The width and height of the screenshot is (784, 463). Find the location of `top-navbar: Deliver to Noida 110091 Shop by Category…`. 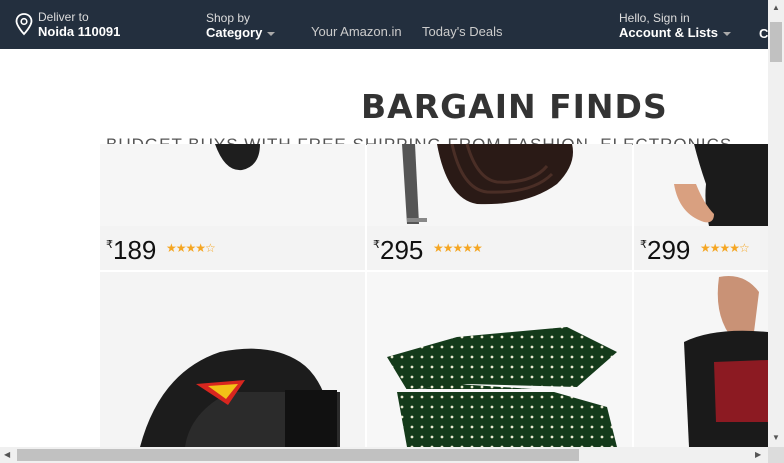

top-navbar: Deliver to Noida 110091 Shop by Category… is located at coordinates (384, 24).